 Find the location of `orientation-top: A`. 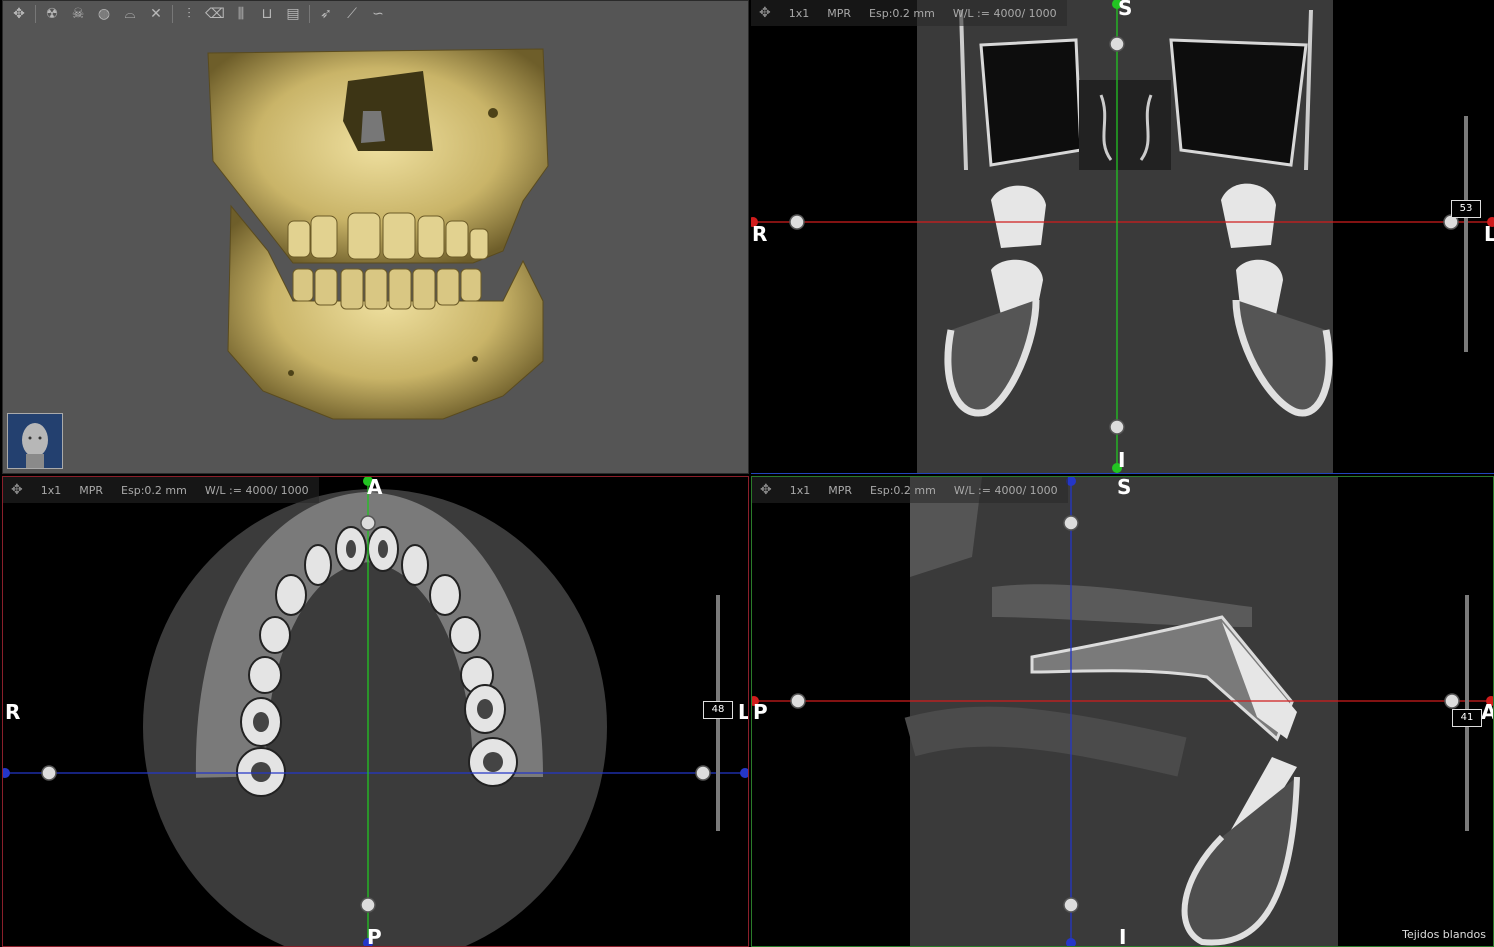

orientation-top: A is located at coordinates (375, 487).